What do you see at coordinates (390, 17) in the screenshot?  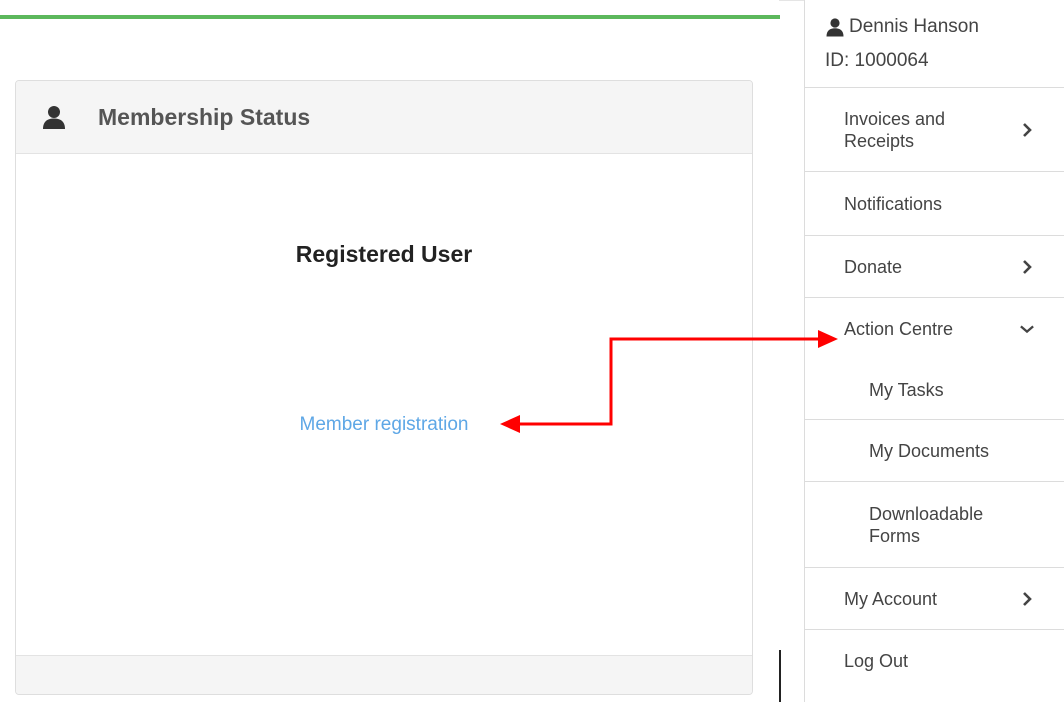 I see `top-accent-bar` at bounding box center [390, 17].